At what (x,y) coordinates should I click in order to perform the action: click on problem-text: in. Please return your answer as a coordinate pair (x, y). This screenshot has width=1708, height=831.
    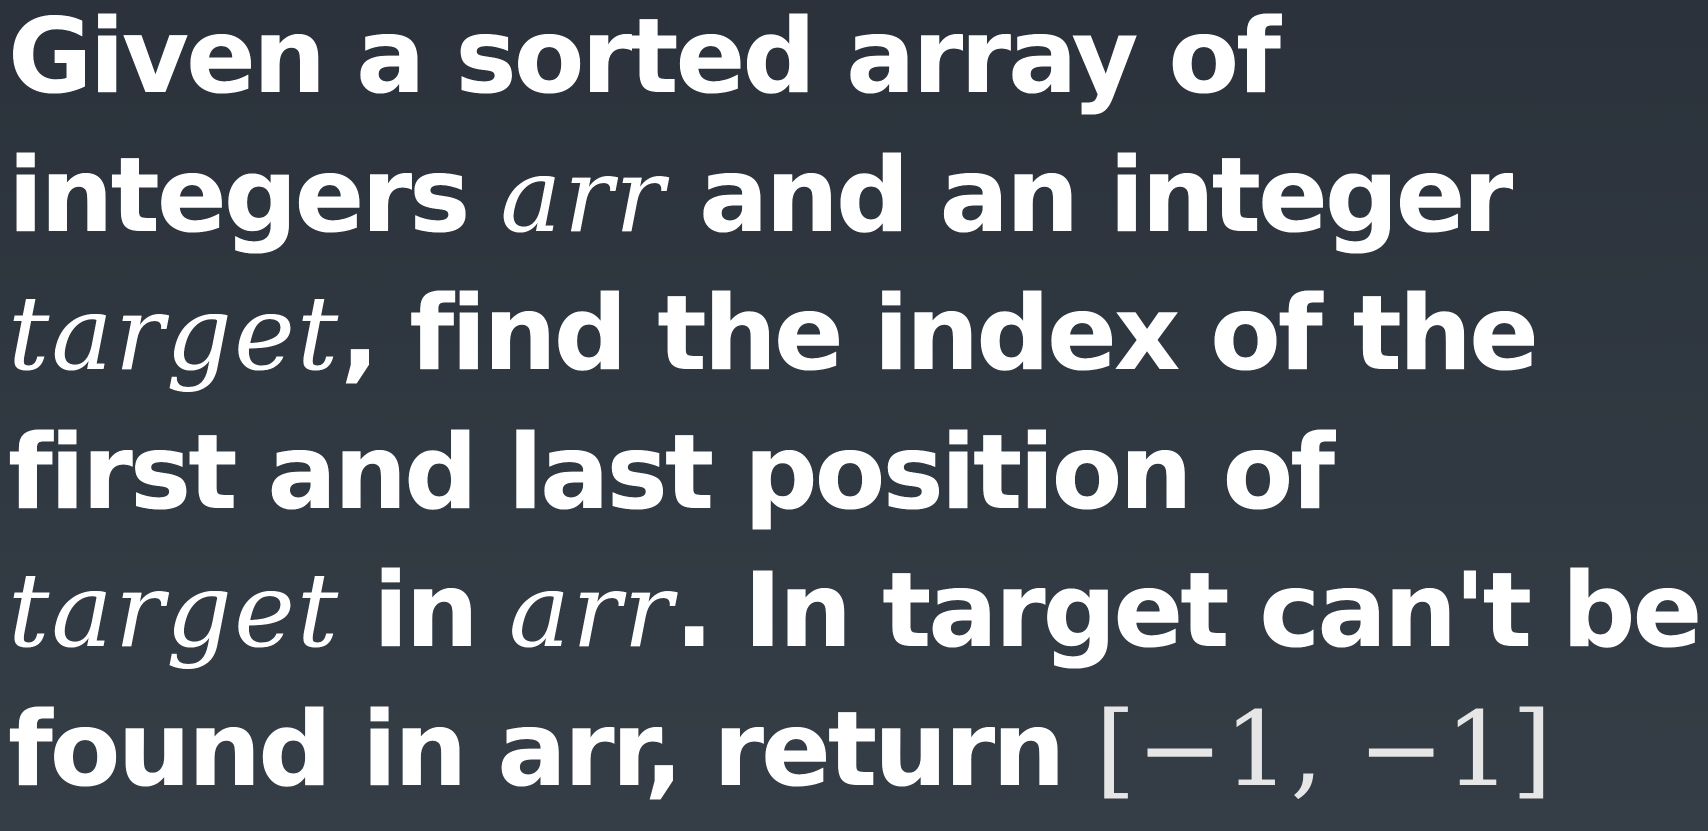
    Looking at the image, I should click on (424, 611).